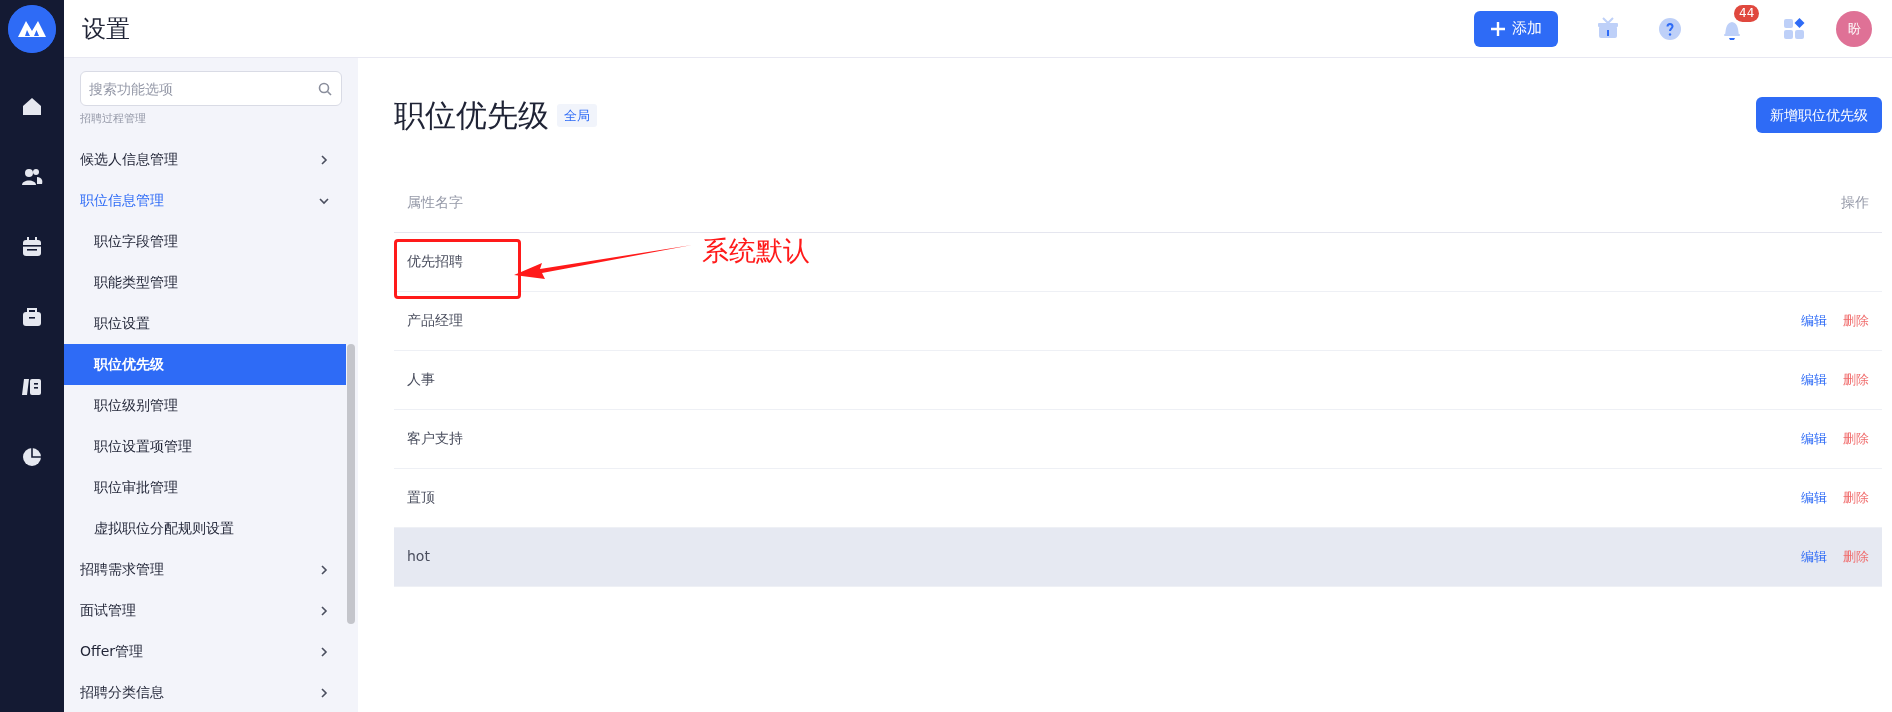 The width and height of the screenshot is (1892, 712). What do you see at coordinates (106, 29) in the screenshot?
I see `page-title: 设置` at bounding box center [106, 29].